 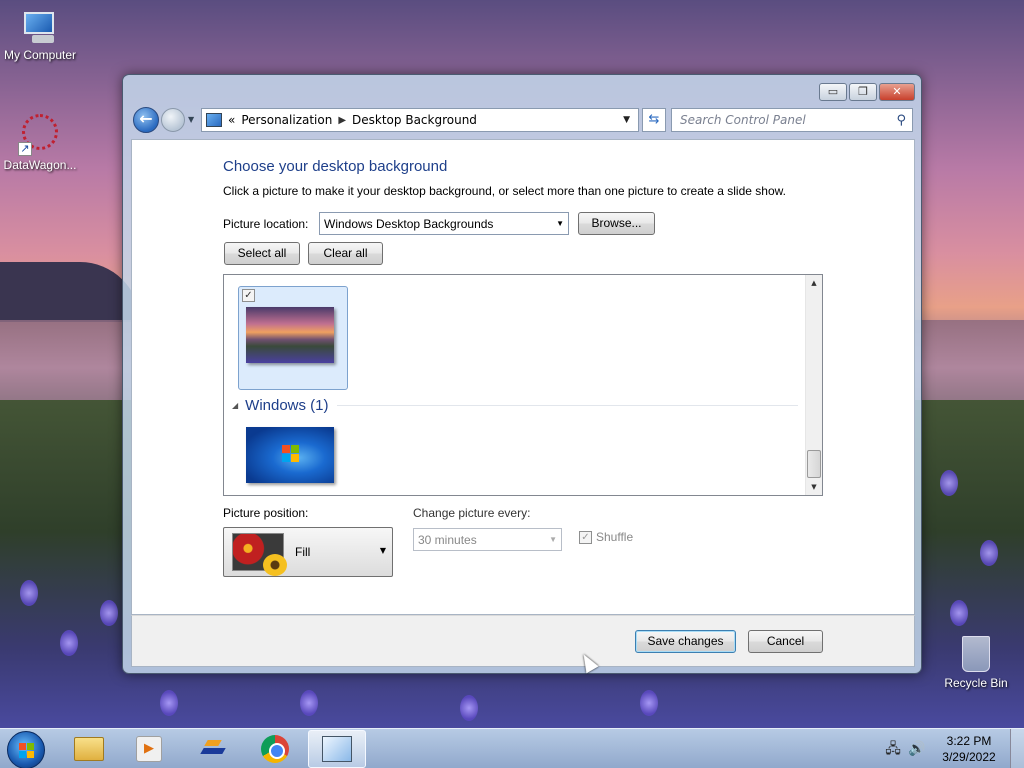 I want to click on start-button, so click(x=26, y=749).